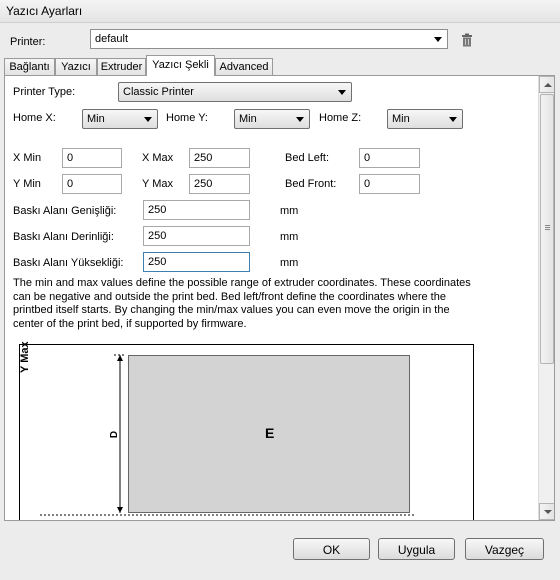 This screenshot has width=560, height=580. Describe the element at coordinates (68, 263) in the screenshot. I see `print-height-label: Baskı Alanı Yüksekliği:` at that location.